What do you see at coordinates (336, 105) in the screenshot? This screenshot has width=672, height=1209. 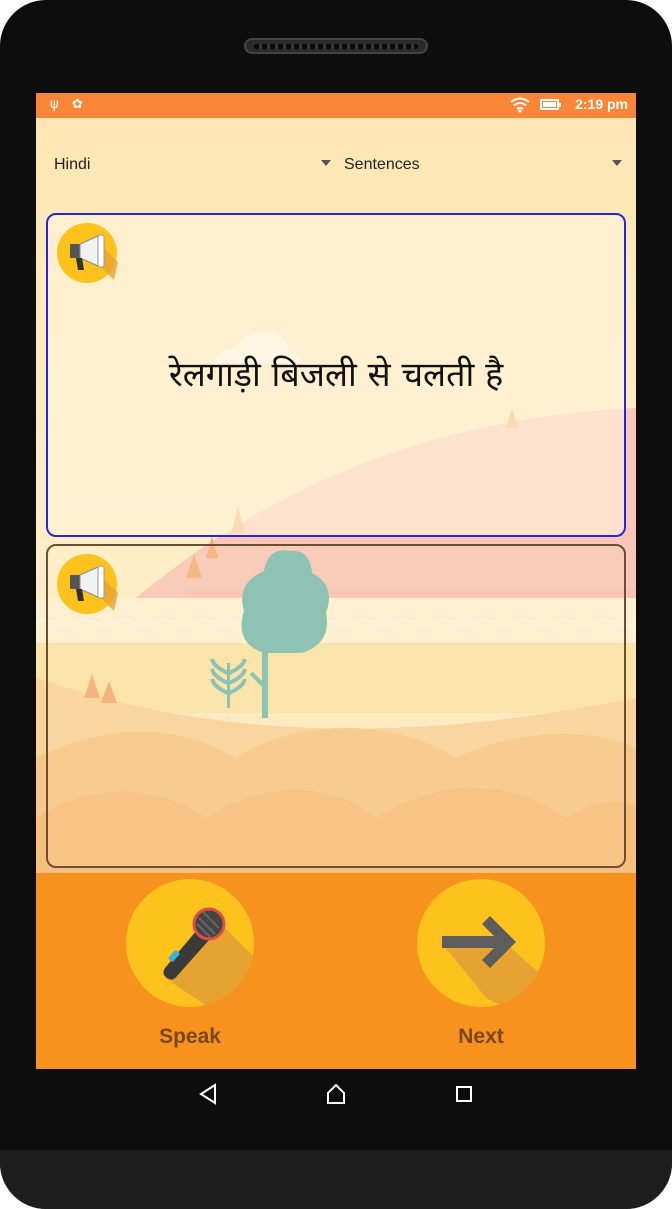 I see `status-bar: ψ ✿ 2:19 pm` at bounding box center [336, 105].